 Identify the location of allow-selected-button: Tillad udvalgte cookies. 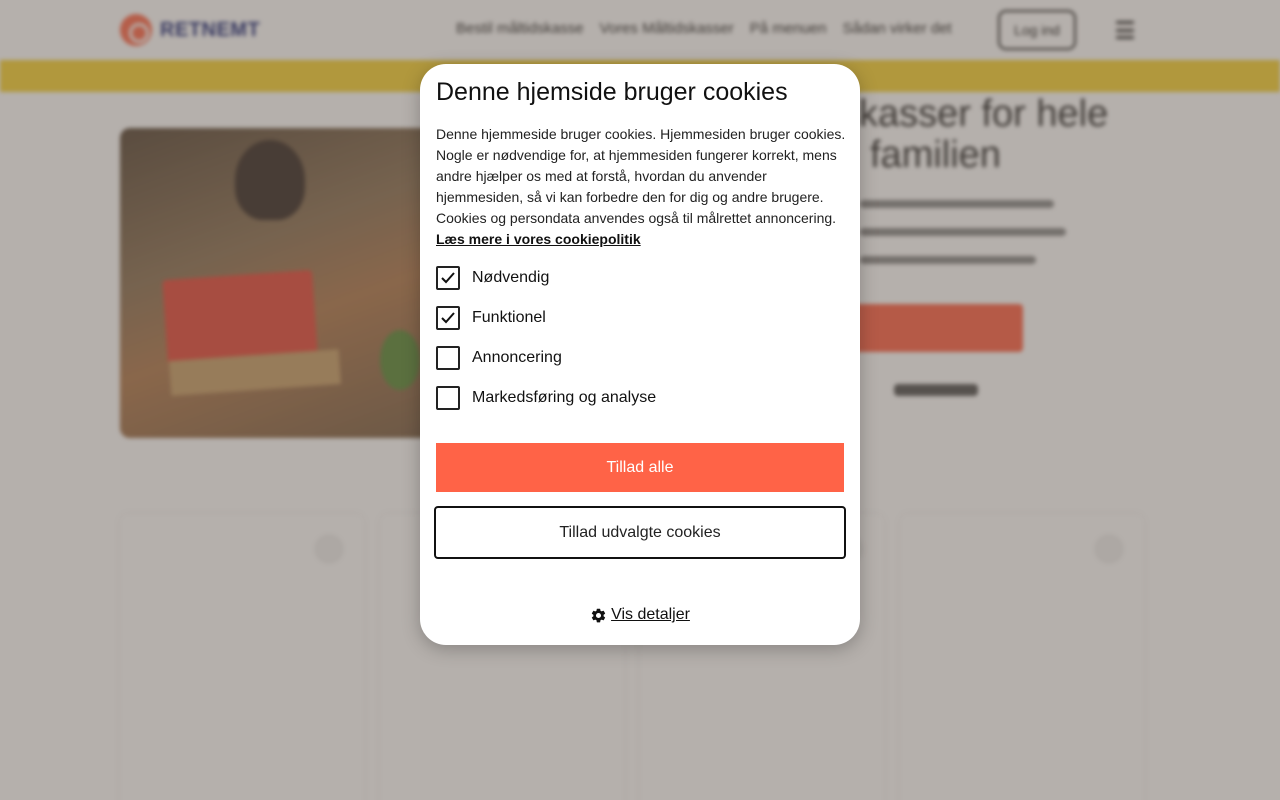
(640, 532).